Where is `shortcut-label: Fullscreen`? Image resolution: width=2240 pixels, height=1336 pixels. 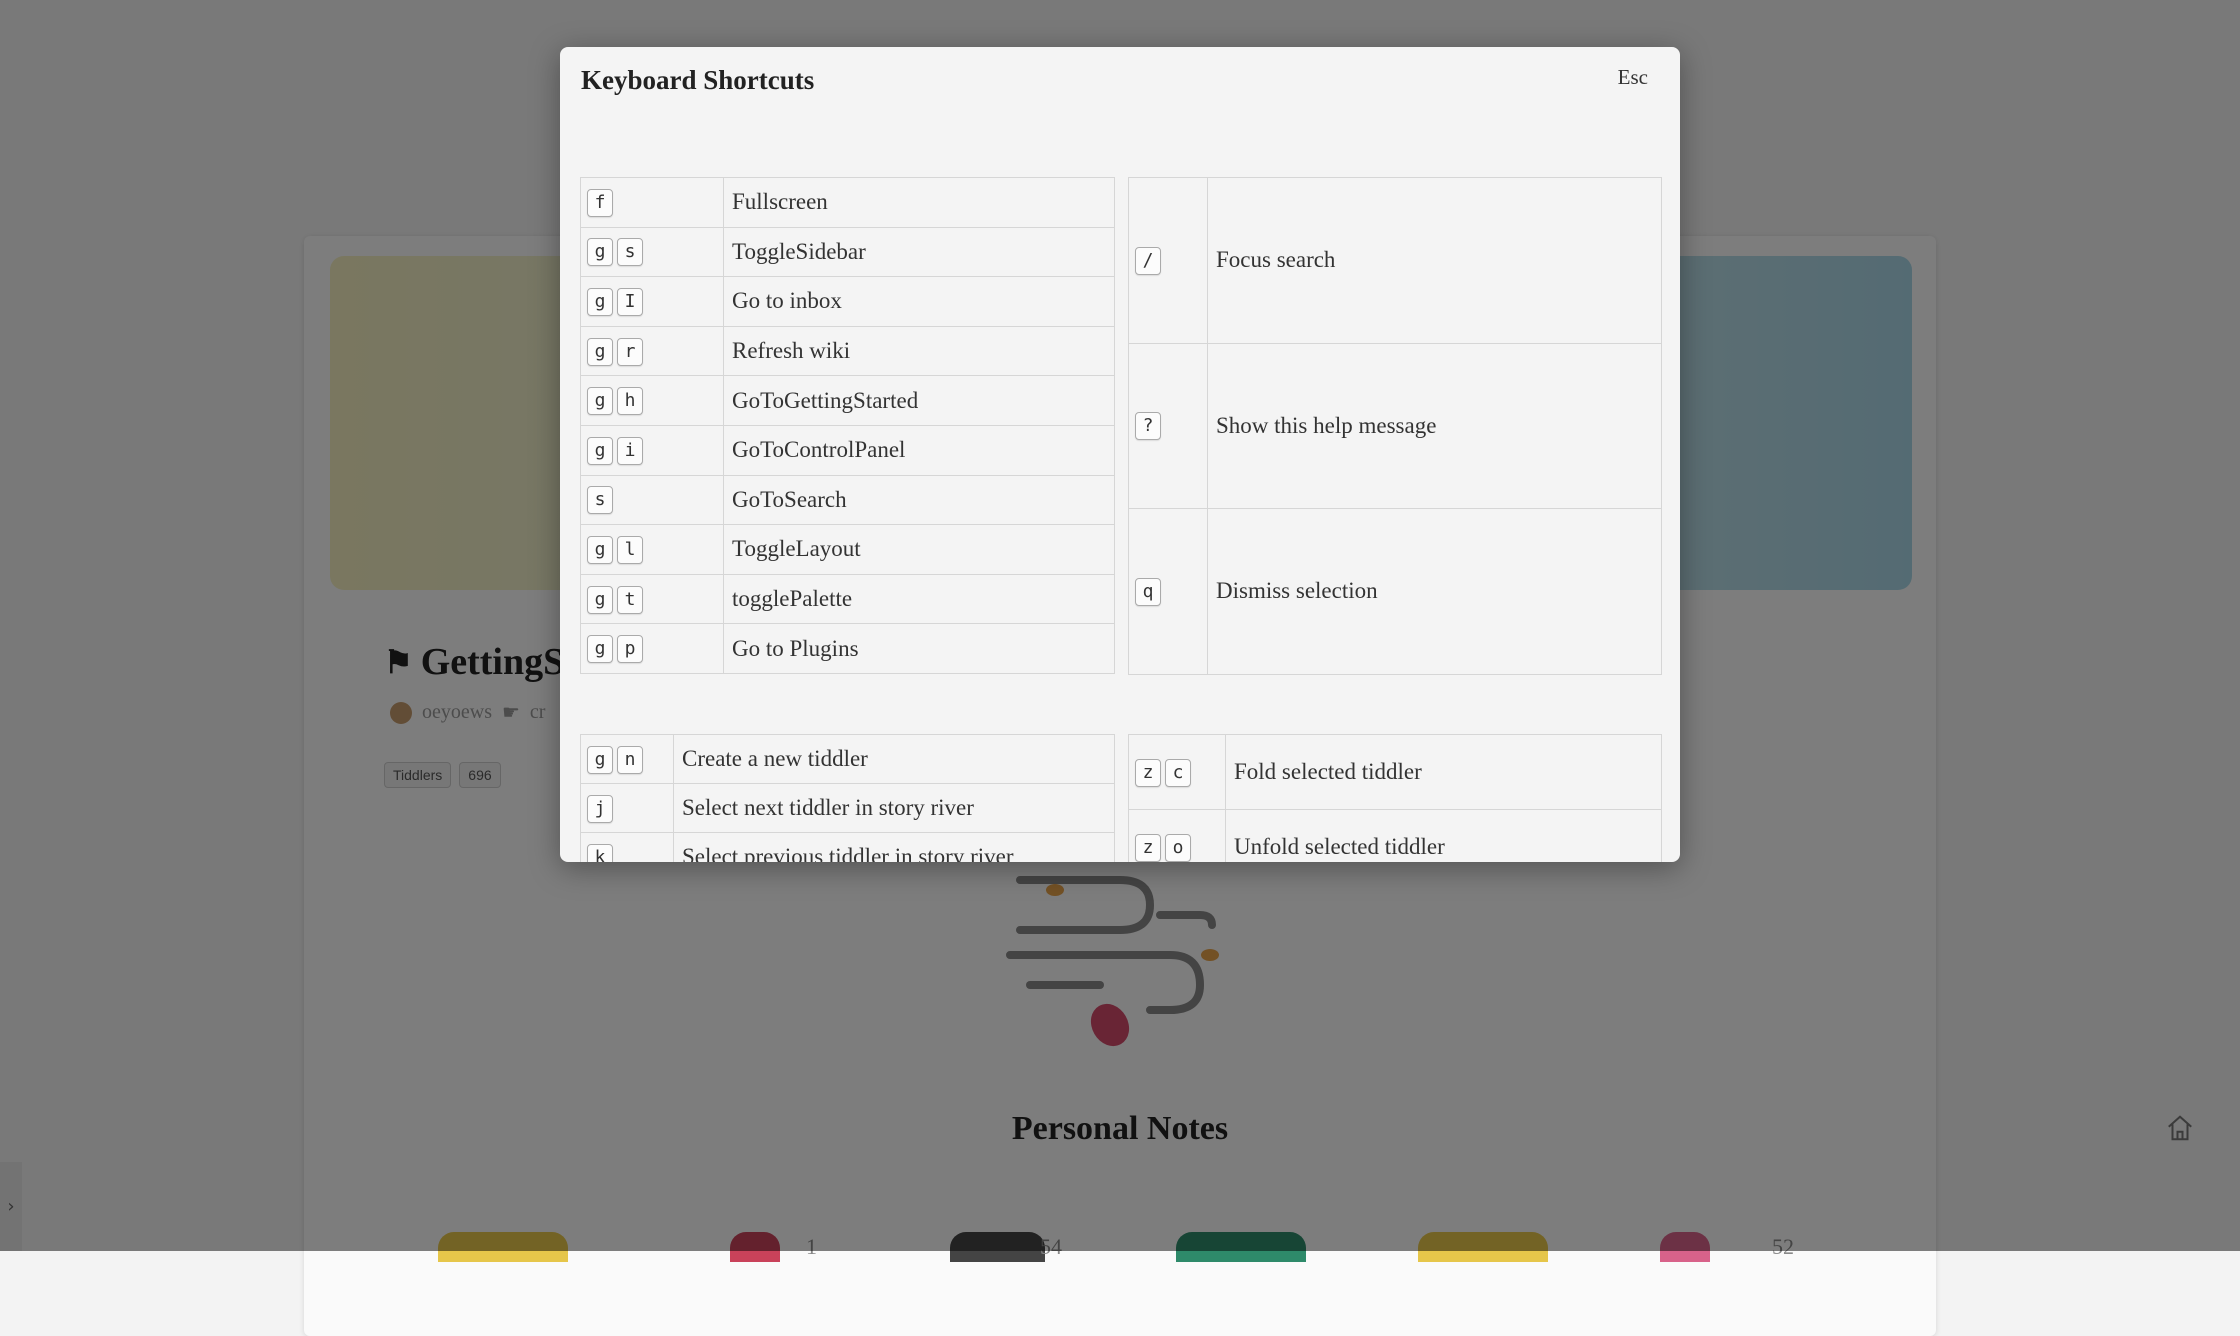 shortcut-label: Fullscreen is located at coordinates (919, 202).